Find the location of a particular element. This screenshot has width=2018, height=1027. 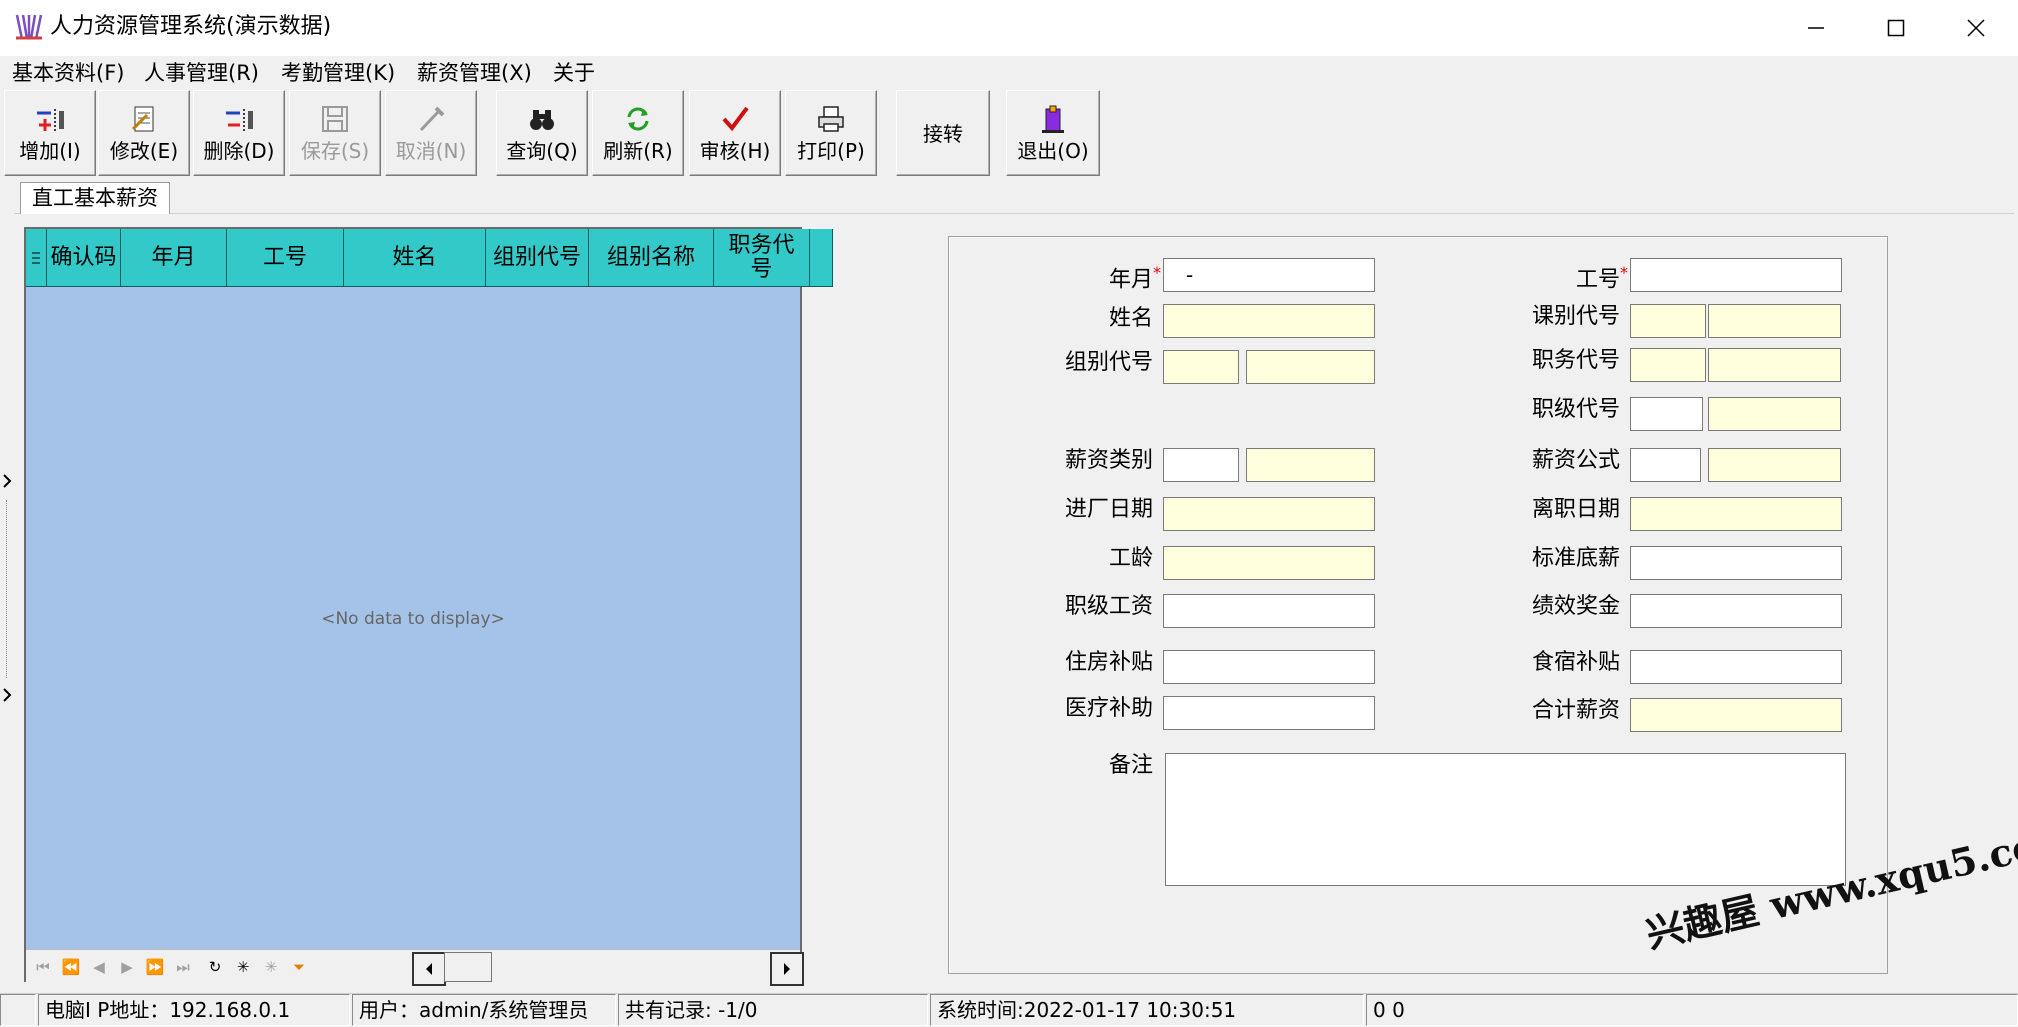

group-code-field is located at coordinates (1201, 367).